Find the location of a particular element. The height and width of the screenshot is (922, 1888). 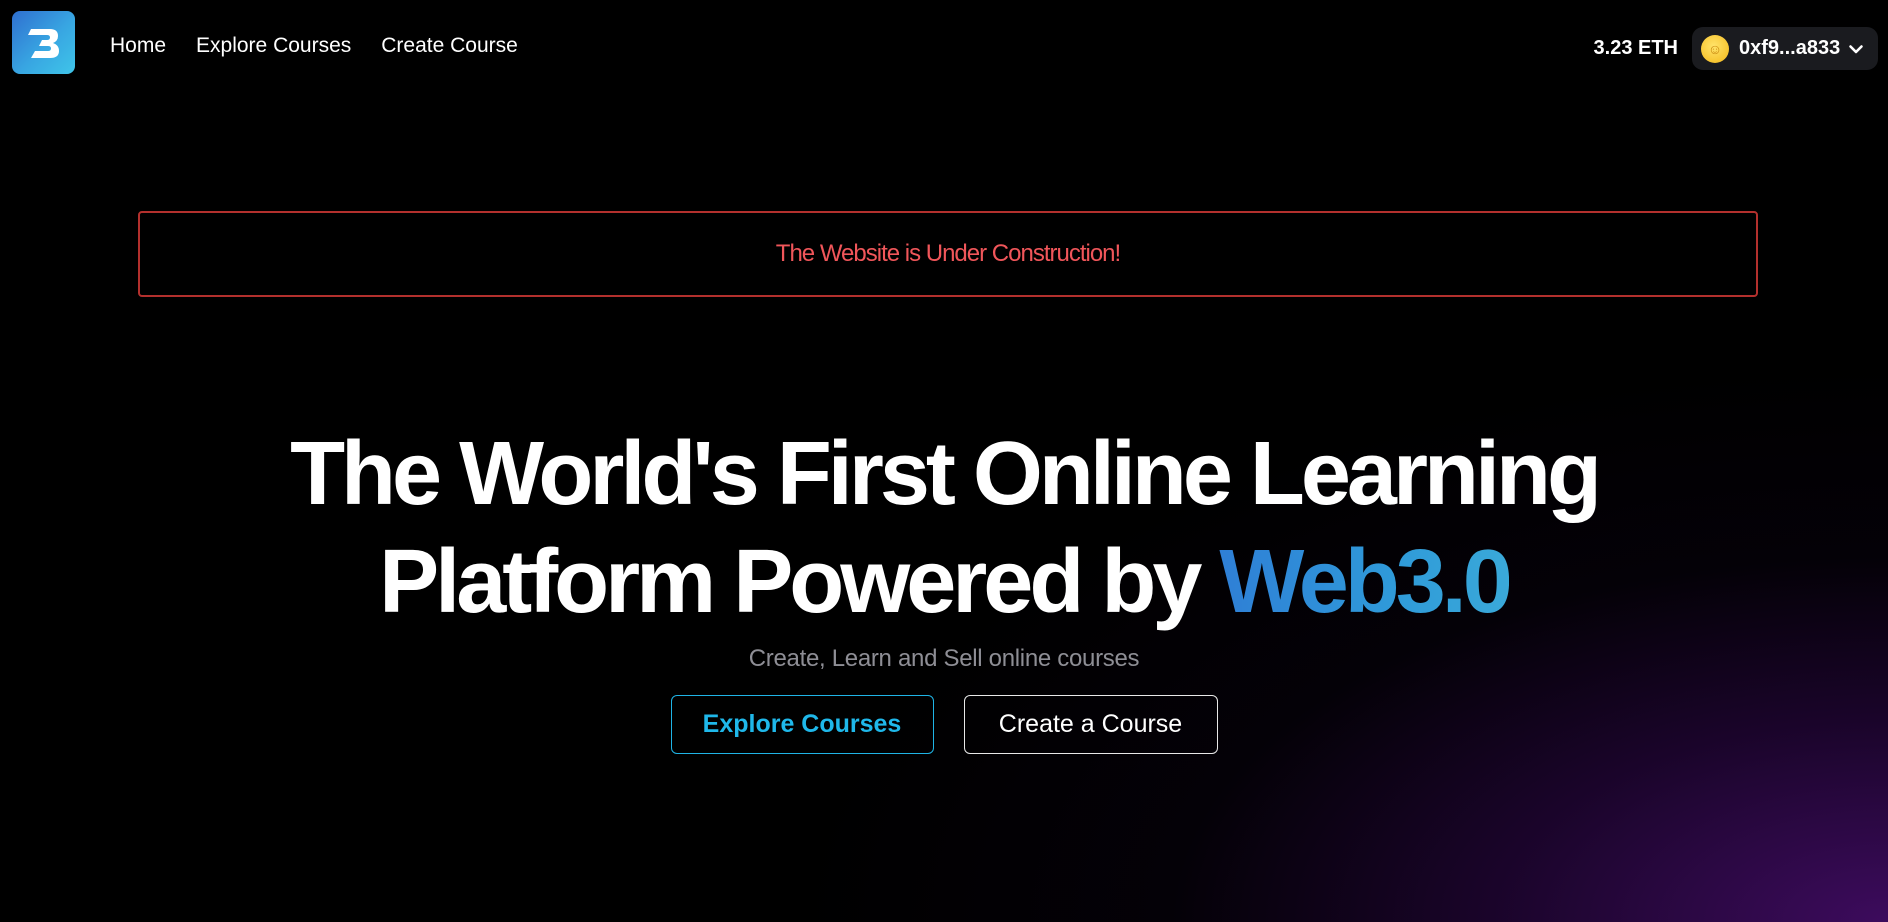

brand-logo is located at coordinates (43, 42).